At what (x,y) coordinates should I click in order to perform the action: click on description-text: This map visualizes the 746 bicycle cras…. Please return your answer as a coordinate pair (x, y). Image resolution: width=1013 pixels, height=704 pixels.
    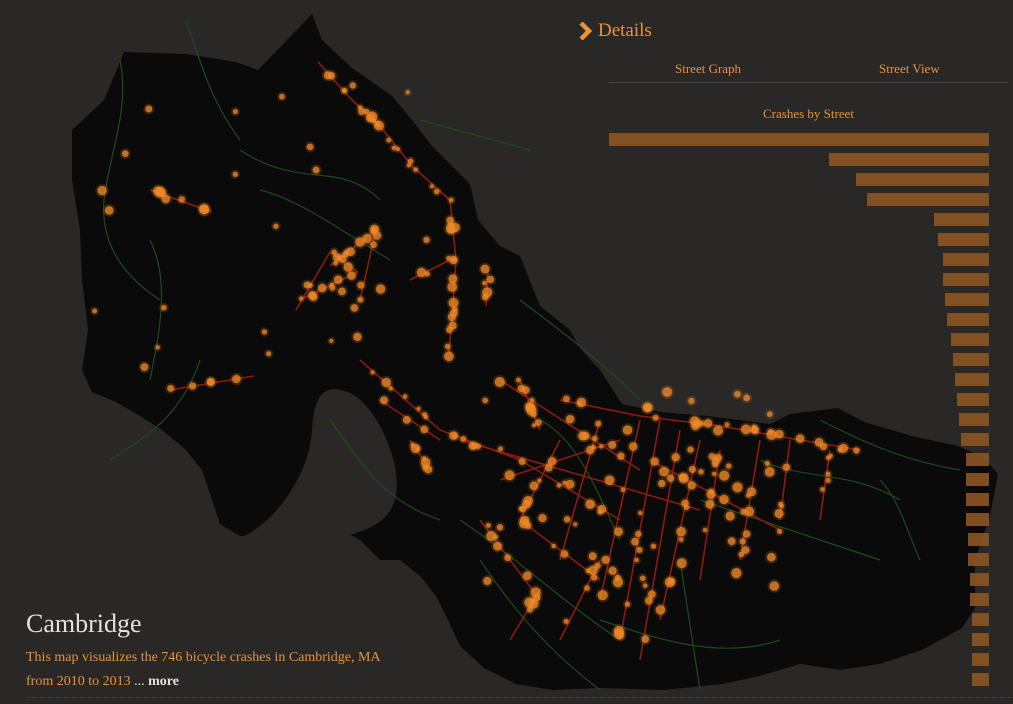
    Looking at the image, I should click on (203, 657).